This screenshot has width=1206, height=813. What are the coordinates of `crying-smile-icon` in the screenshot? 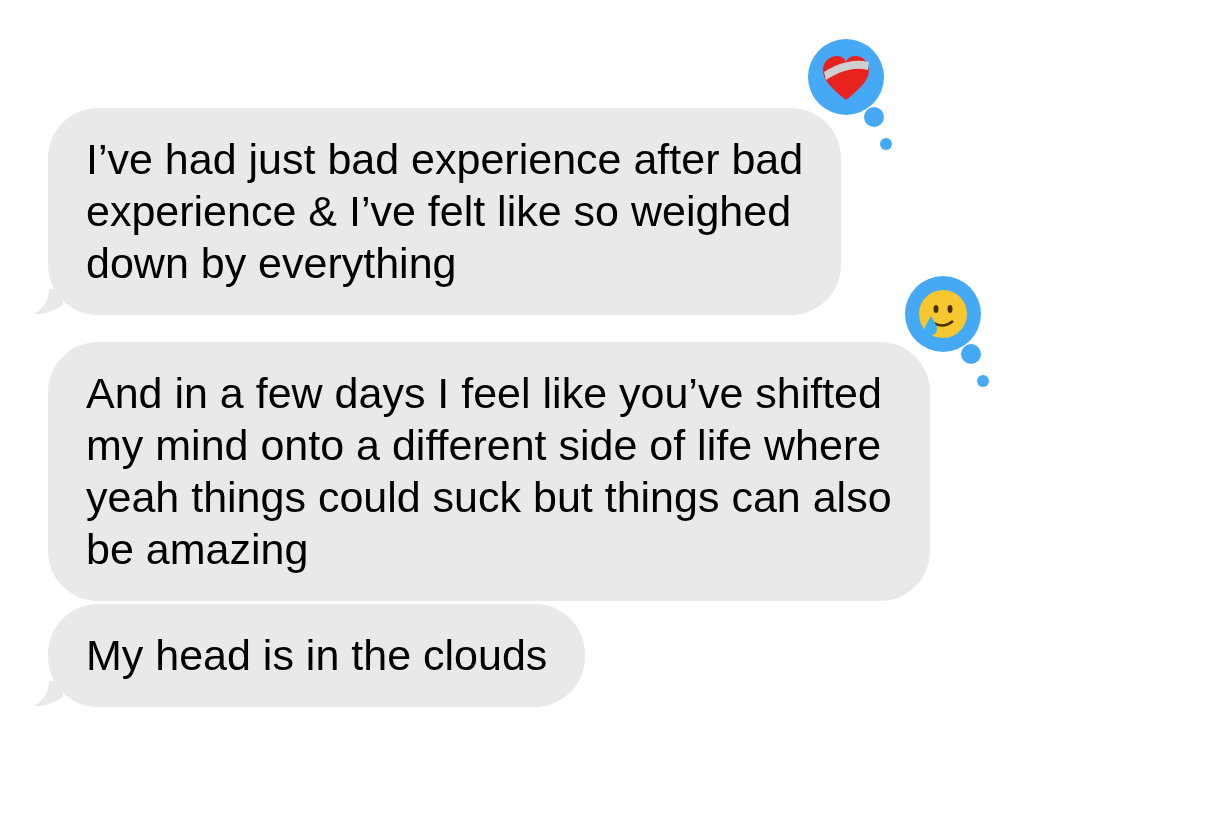 It's located at (942, 314).